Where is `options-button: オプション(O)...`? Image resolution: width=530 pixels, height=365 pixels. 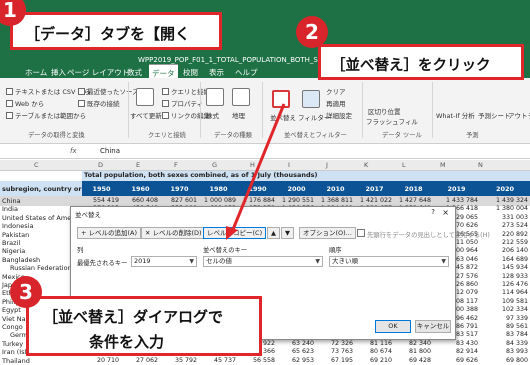 options-button: オプション(O)... is located at coordinates (327, 233).